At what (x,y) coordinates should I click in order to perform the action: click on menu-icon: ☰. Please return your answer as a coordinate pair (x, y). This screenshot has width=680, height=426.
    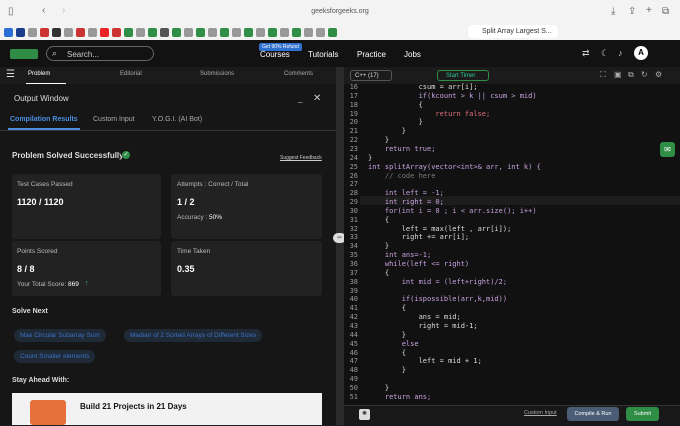
    Looking at the image, I should click on (10, 74).